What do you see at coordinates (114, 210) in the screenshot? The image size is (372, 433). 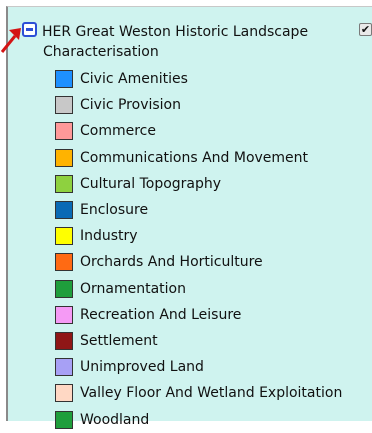 I see `legend-label: Enclosure` at bounding box center [114, 210].